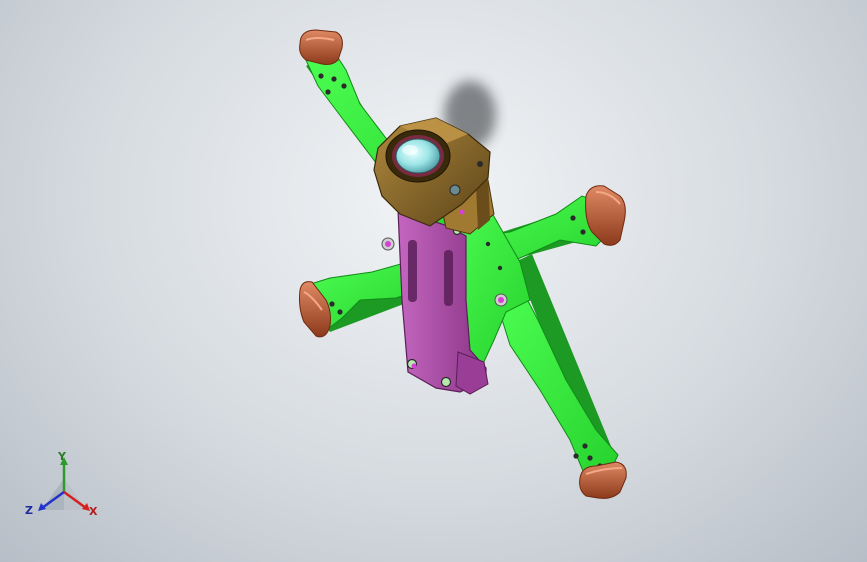 The height and width of the screenshot is (562, 867). I want to click on triad-z-label: Z, so click(29, 510).